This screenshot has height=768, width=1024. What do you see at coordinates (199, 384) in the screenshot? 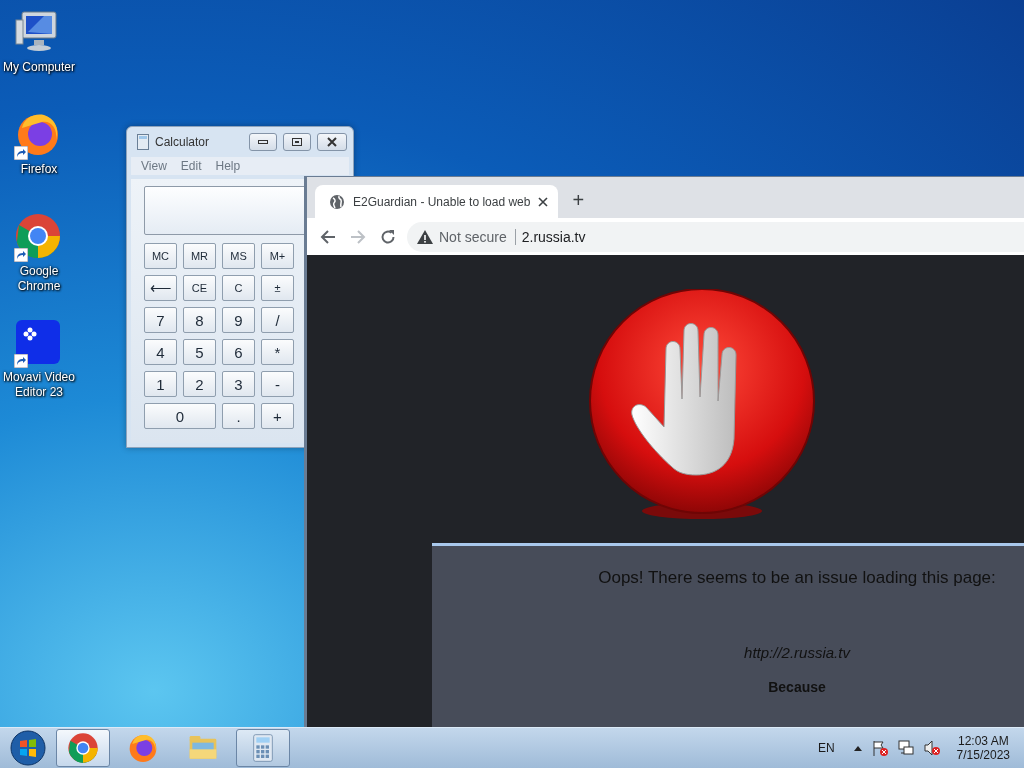
I see `calculator-key: 2` at bounding box center [199, 384].